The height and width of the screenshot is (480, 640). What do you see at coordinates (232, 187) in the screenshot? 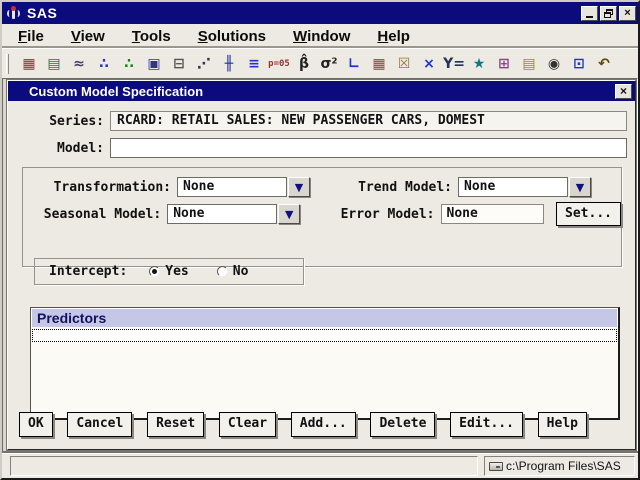
I see `transformation-value: None` at bounding box center [232, 187].